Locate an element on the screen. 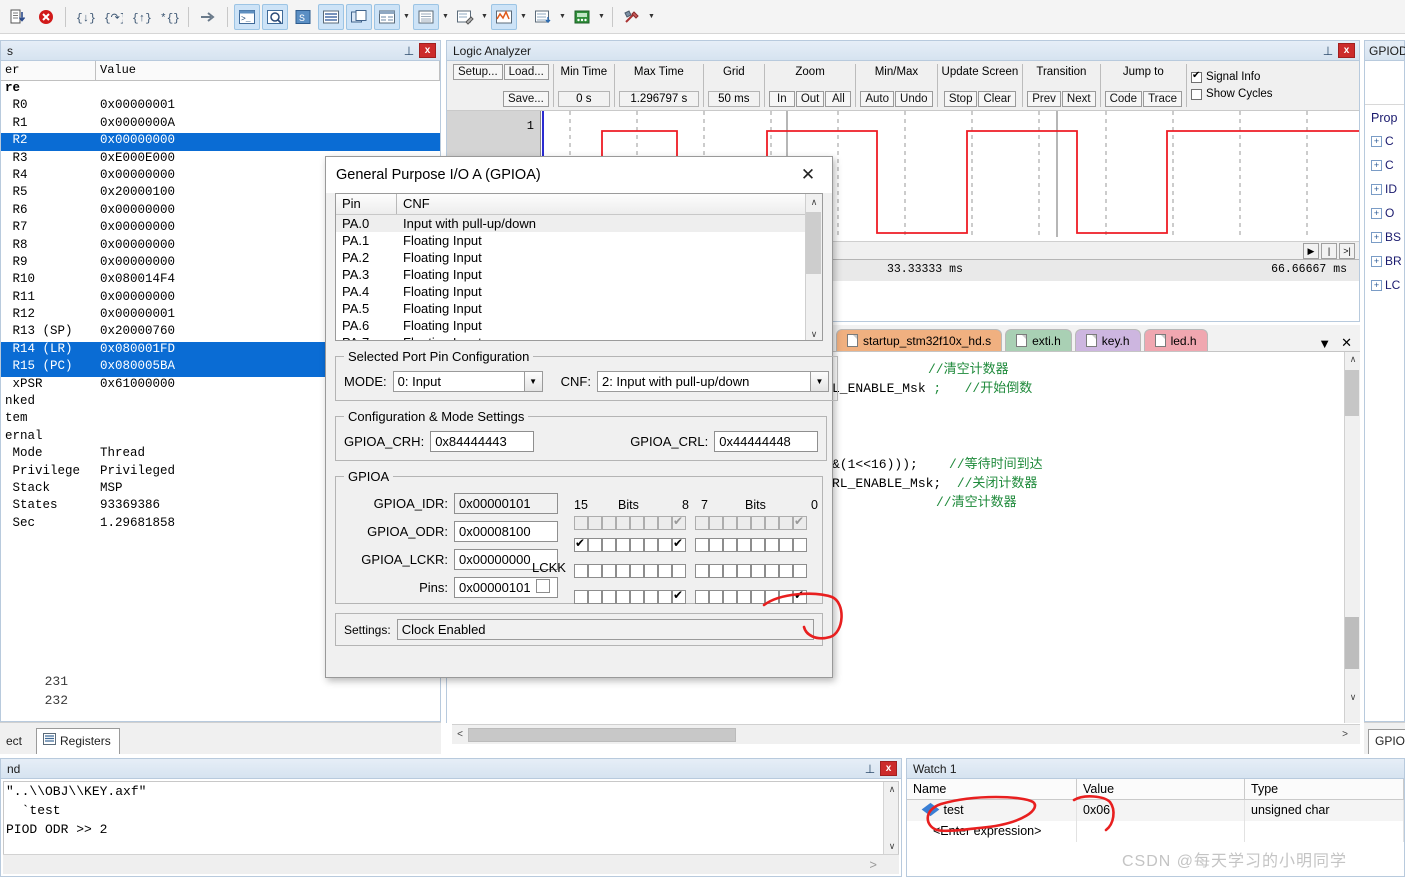 The height and width of the screenshot is (877, 1405). scroll-right-icon: > is located at coordinates (1345, 734).